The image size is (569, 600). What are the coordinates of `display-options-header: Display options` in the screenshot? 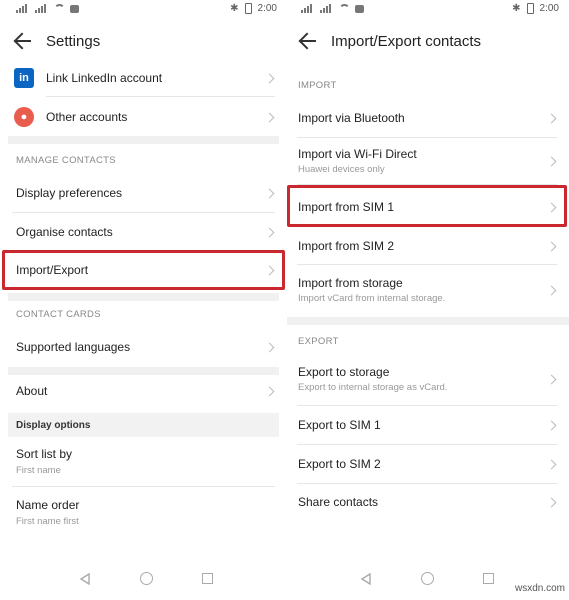 It's located at (143, 425).